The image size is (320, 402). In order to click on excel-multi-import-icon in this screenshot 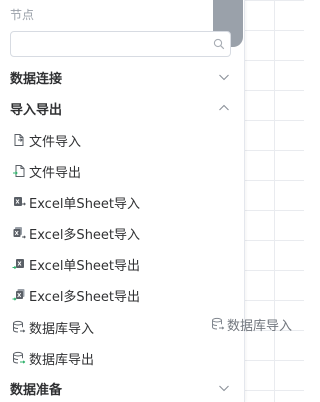, I will do `click(19, 233)`.